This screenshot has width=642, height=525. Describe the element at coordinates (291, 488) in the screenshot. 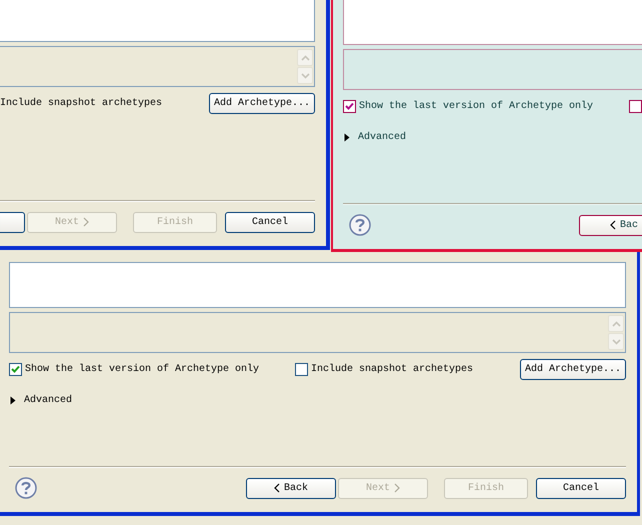

I see `back-button: Back` at that location.